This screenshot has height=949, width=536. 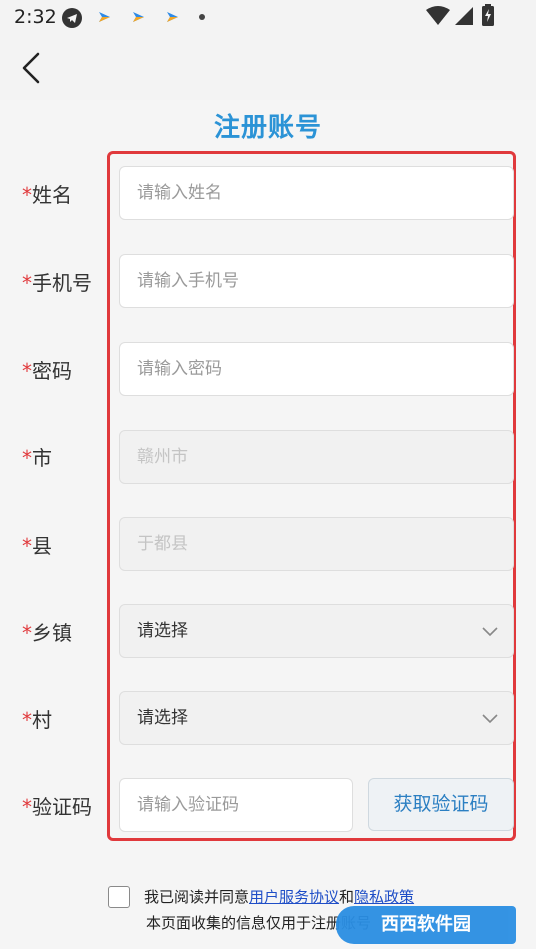 What do you see at coordinates (316, 457) in the screenshot?
I see `city-field: 赣州市` at bounding box center [316, 457].